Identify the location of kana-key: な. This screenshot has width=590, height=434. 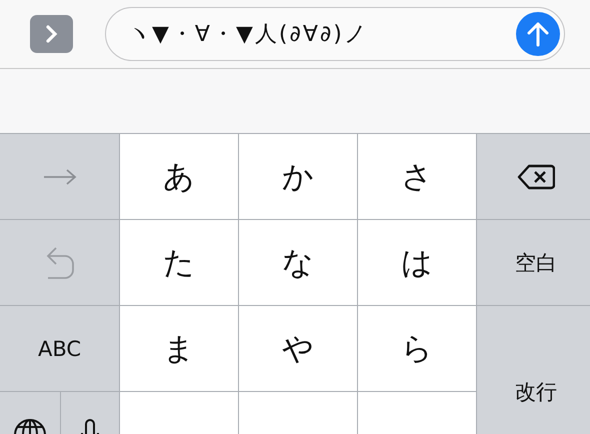
(298, 262).